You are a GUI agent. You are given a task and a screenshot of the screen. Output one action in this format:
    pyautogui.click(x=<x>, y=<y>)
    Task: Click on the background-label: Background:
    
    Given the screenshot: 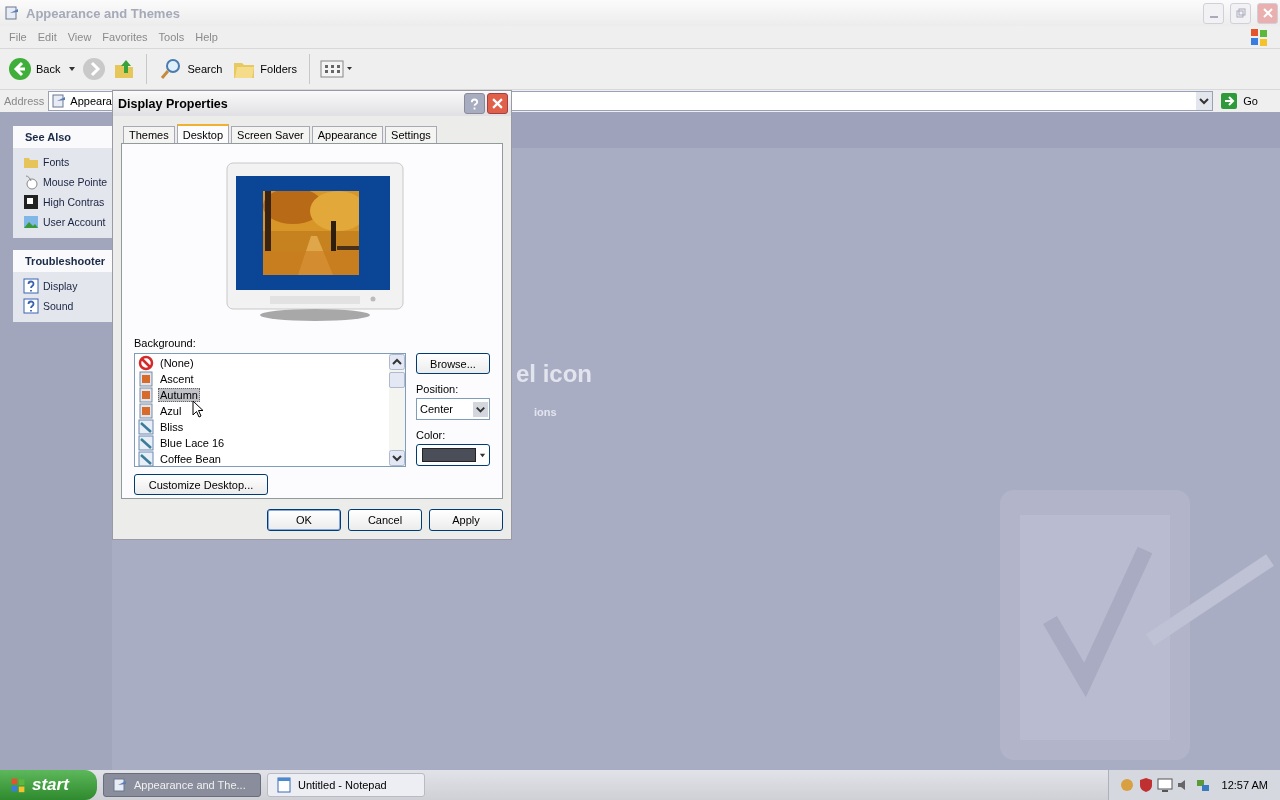 What is the action you would take?
    pyautogui.click(x=165, y=343)
    